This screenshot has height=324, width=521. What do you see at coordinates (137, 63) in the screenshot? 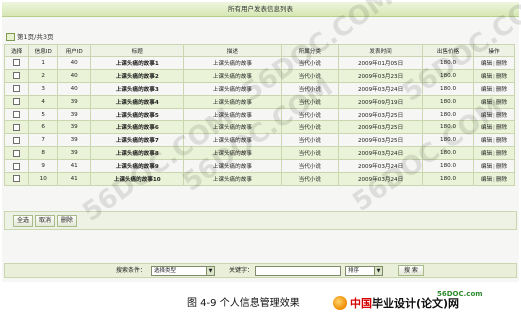
I see `title-cell: 上课头痛的故事1` at bounding box center [137, 63].